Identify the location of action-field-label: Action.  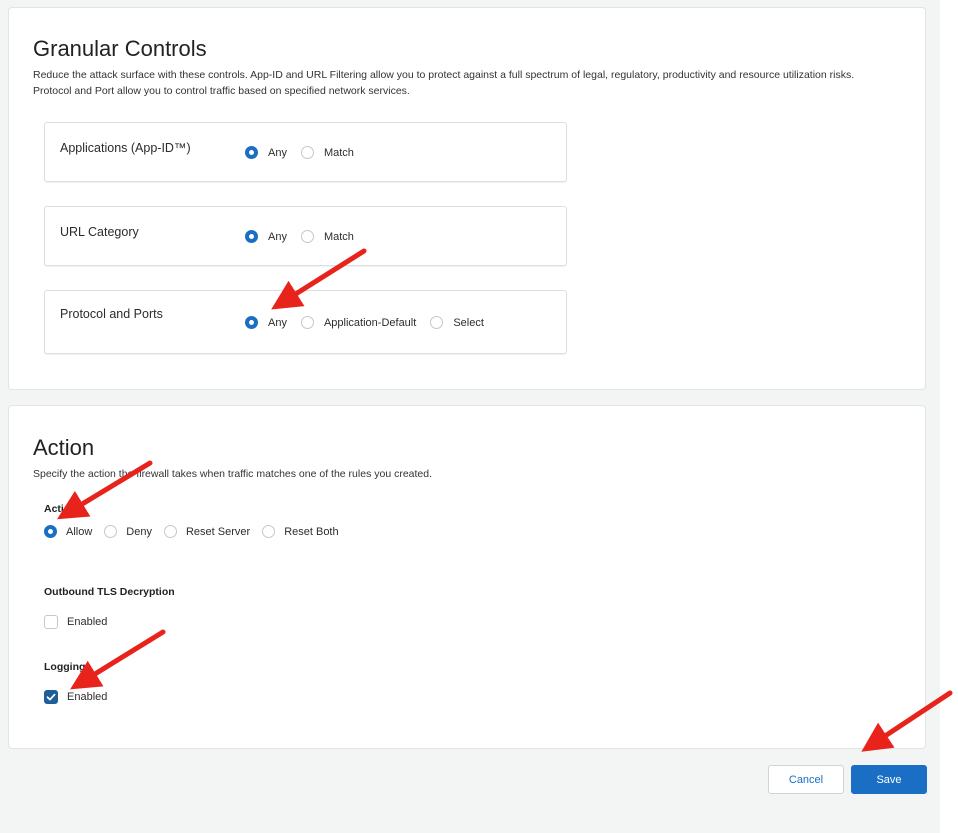
(60, 509).